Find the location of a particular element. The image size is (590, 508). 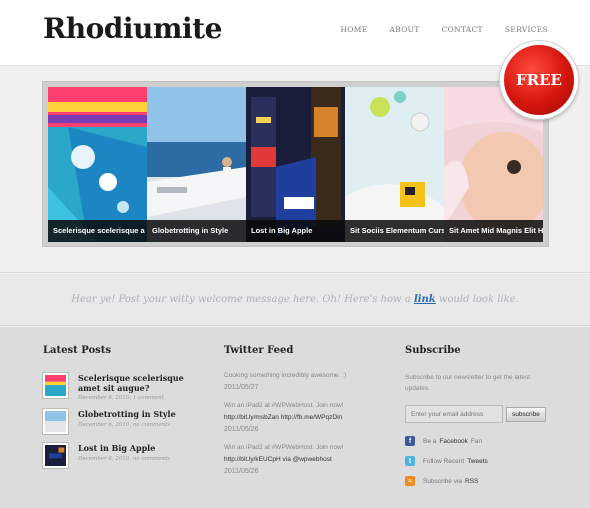

twitter-feed-heading: Twitter Feed is located at coordinates (259, 350).